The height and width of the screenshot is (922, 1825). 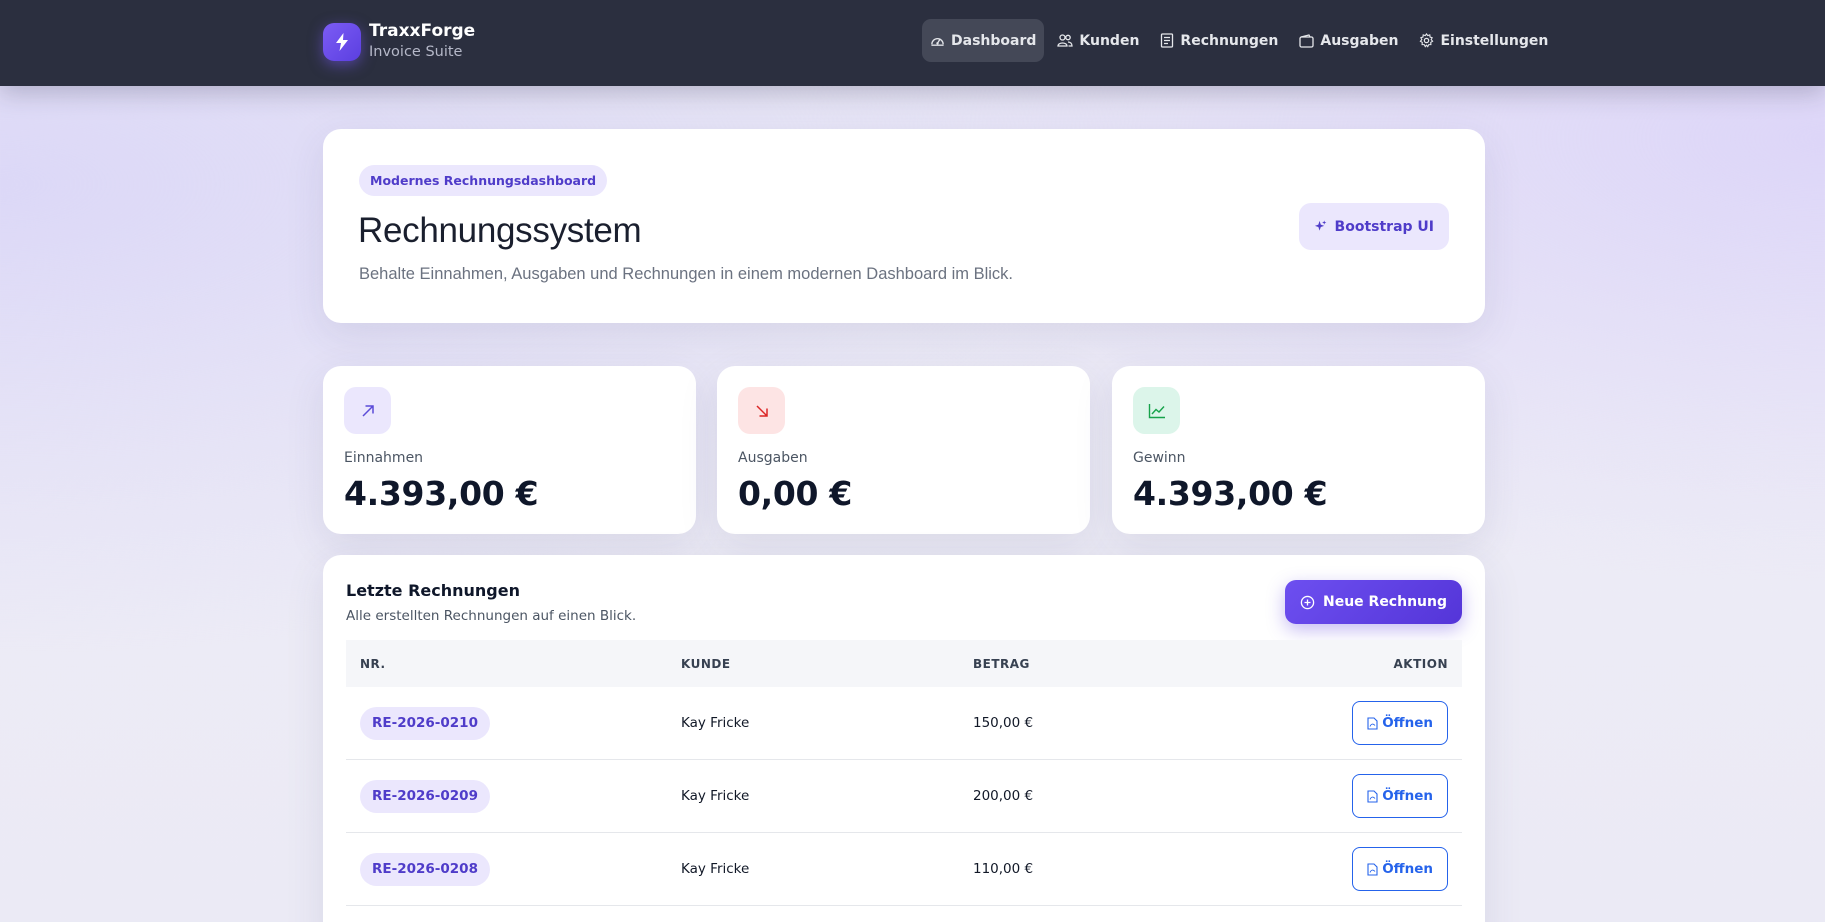 I want to click on table-header: NR. KUNDE BETRAG AKTION, so click(x=904, y=663).